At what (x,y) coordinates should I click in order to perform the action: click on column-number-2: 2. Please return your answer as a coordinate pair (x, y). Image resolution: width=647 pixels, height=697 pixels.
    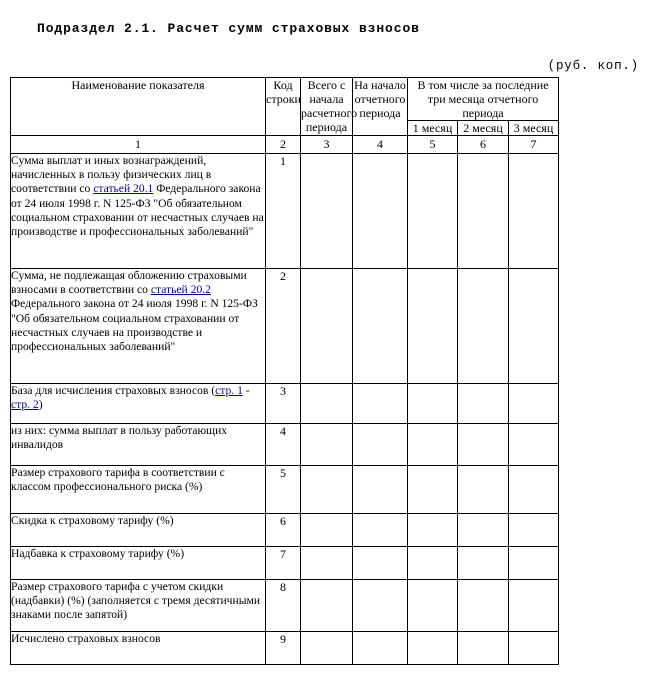
    Looking at the image, I should click on (283, 144).